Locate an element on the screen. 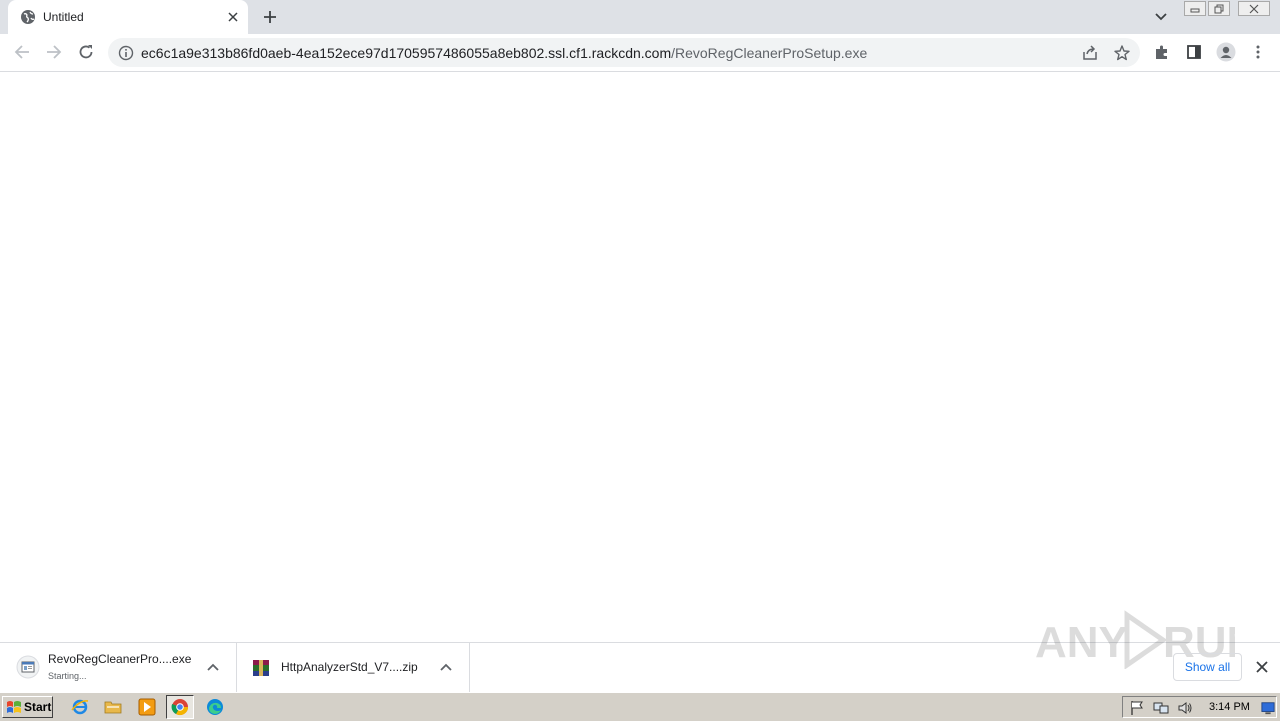 This screenshot has width=1280, height=721. taskbar: Start 3:14 PM is located at coordinates (640, 706).